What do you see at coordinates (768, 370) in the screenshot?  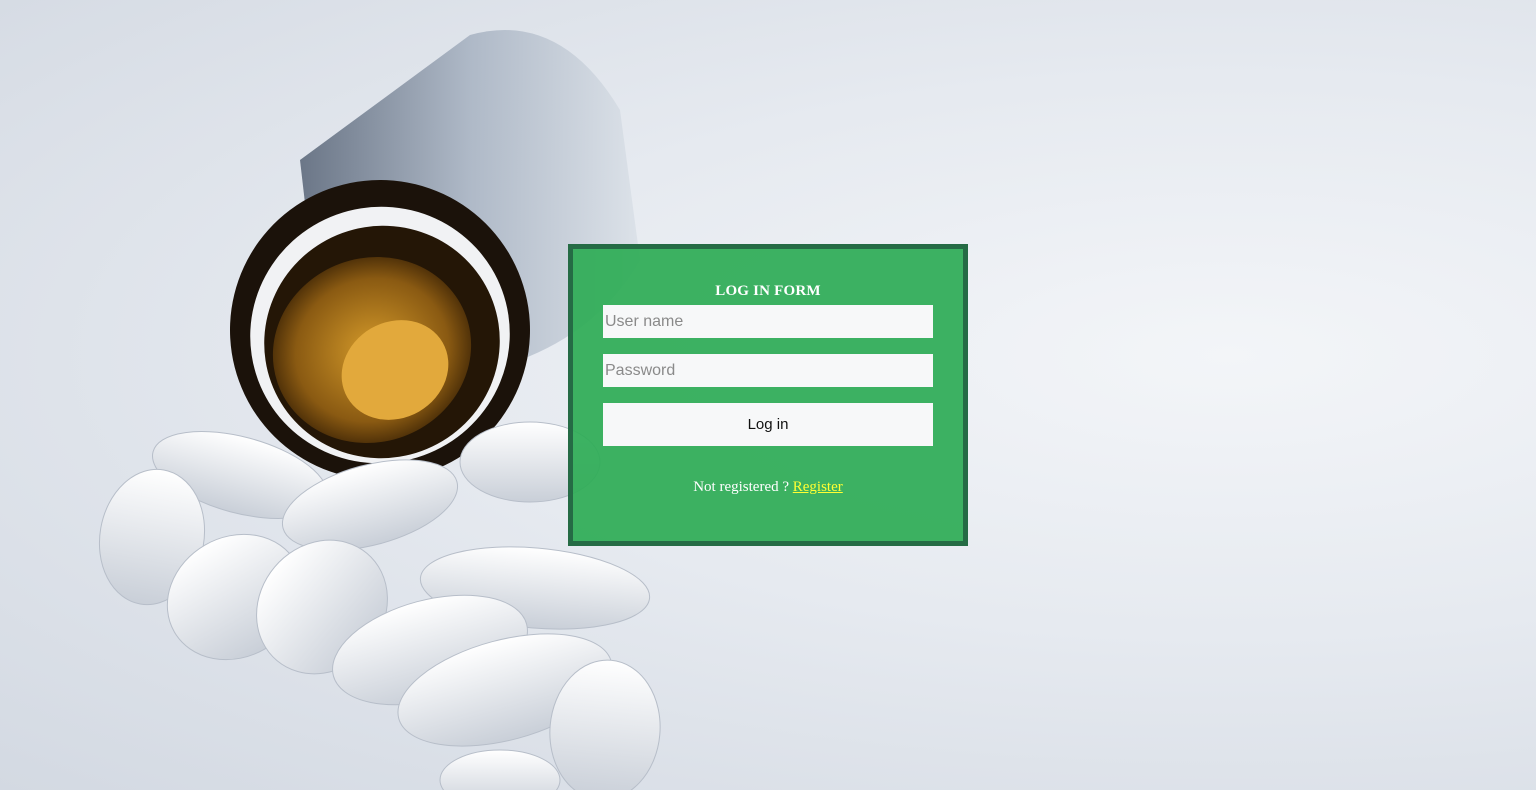 I see `password-input` at bounding box center [768, 370].